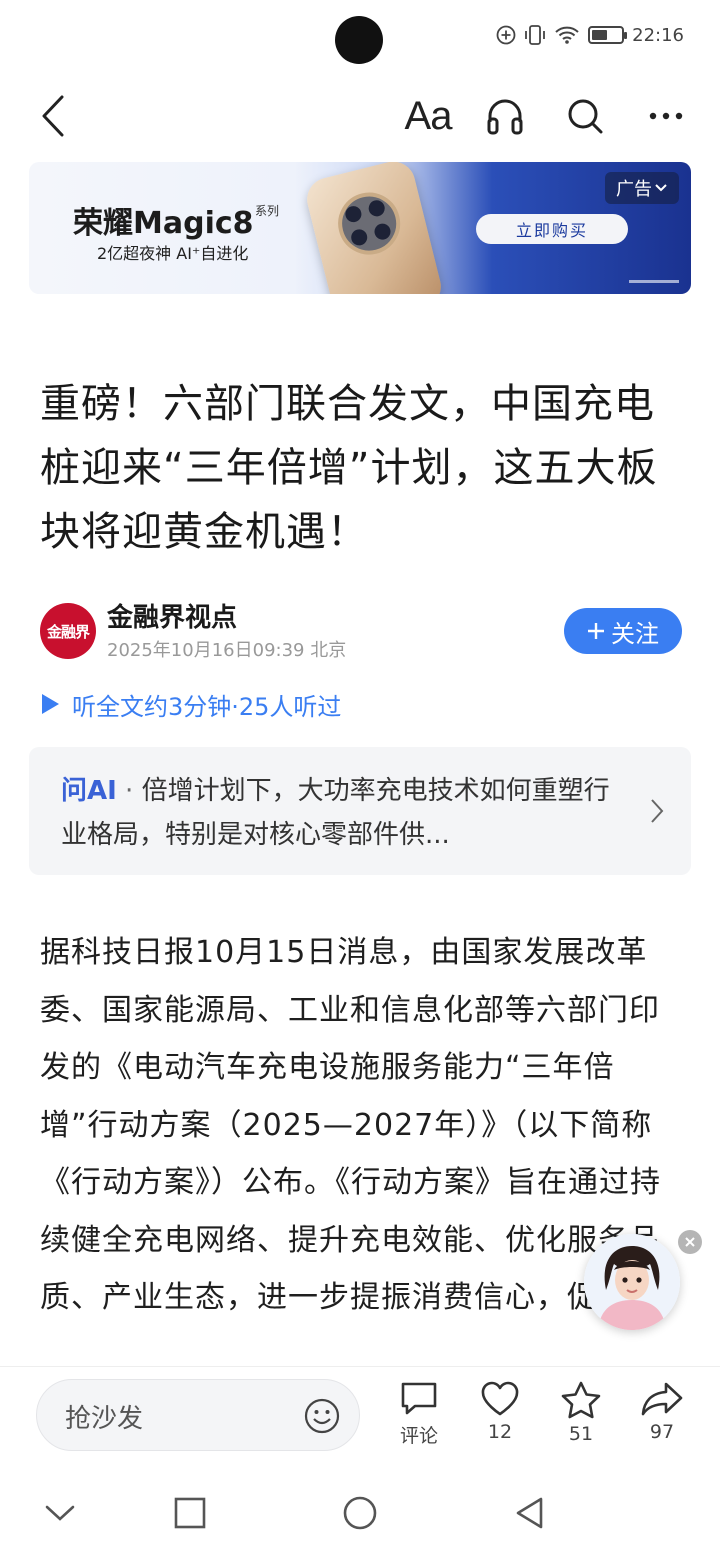 This screenshot has width=720, height=1560. What do you see at coordinates (658, 35) in the screenshot?
I see `status-time: 22:16` at bounding box center [658, 35].